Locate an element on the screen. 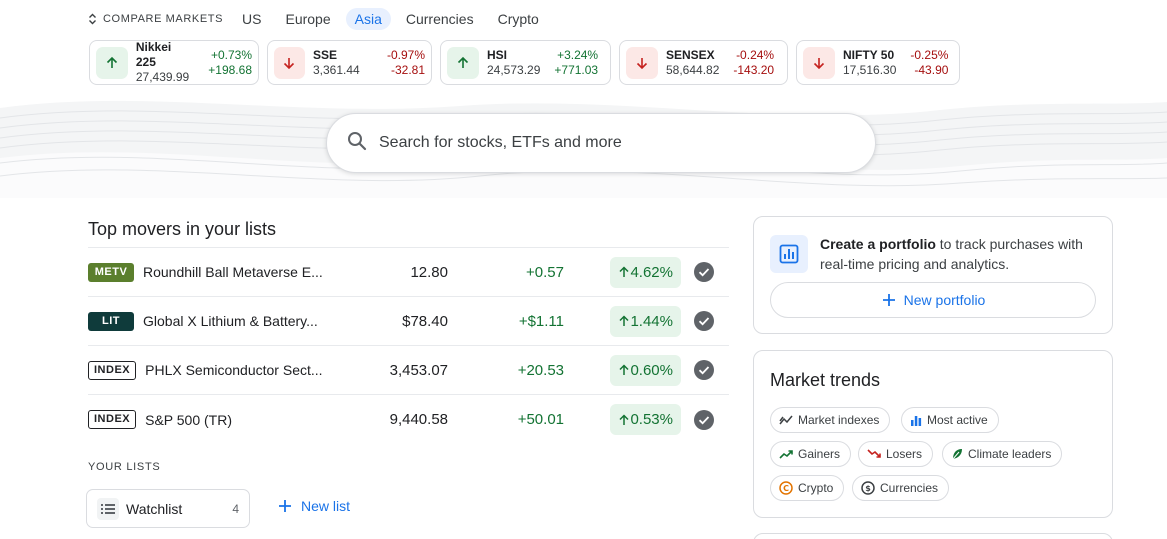  search-input is located at coordinates (599, 143).